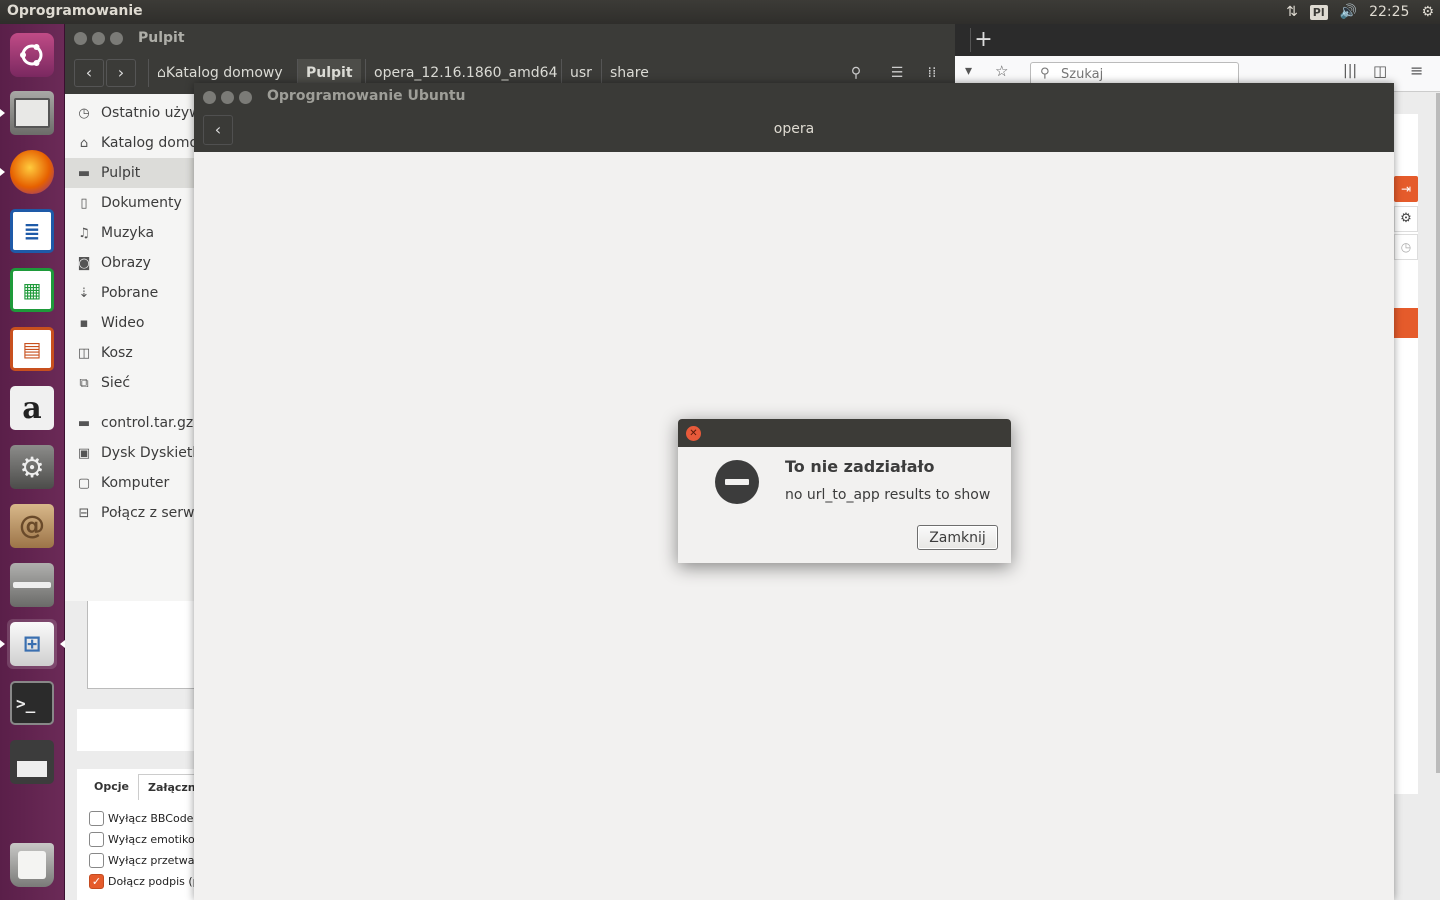 The height and width of the screenshot is (900, 1440). What do you see at coordinates (32, 865) in the screenshot?
I see `launcher-trash` at bounding box center [32, 865].